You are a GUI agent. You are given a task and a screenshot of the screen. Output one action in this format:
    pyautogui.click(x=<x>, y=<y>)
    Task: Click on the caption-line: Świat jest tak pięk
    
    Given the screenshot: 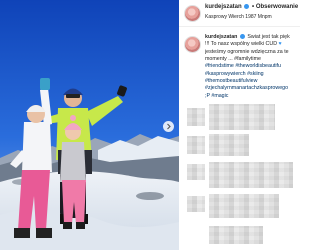 What is the action you would take?
    pyautogui.click(x=268, y=37)
    